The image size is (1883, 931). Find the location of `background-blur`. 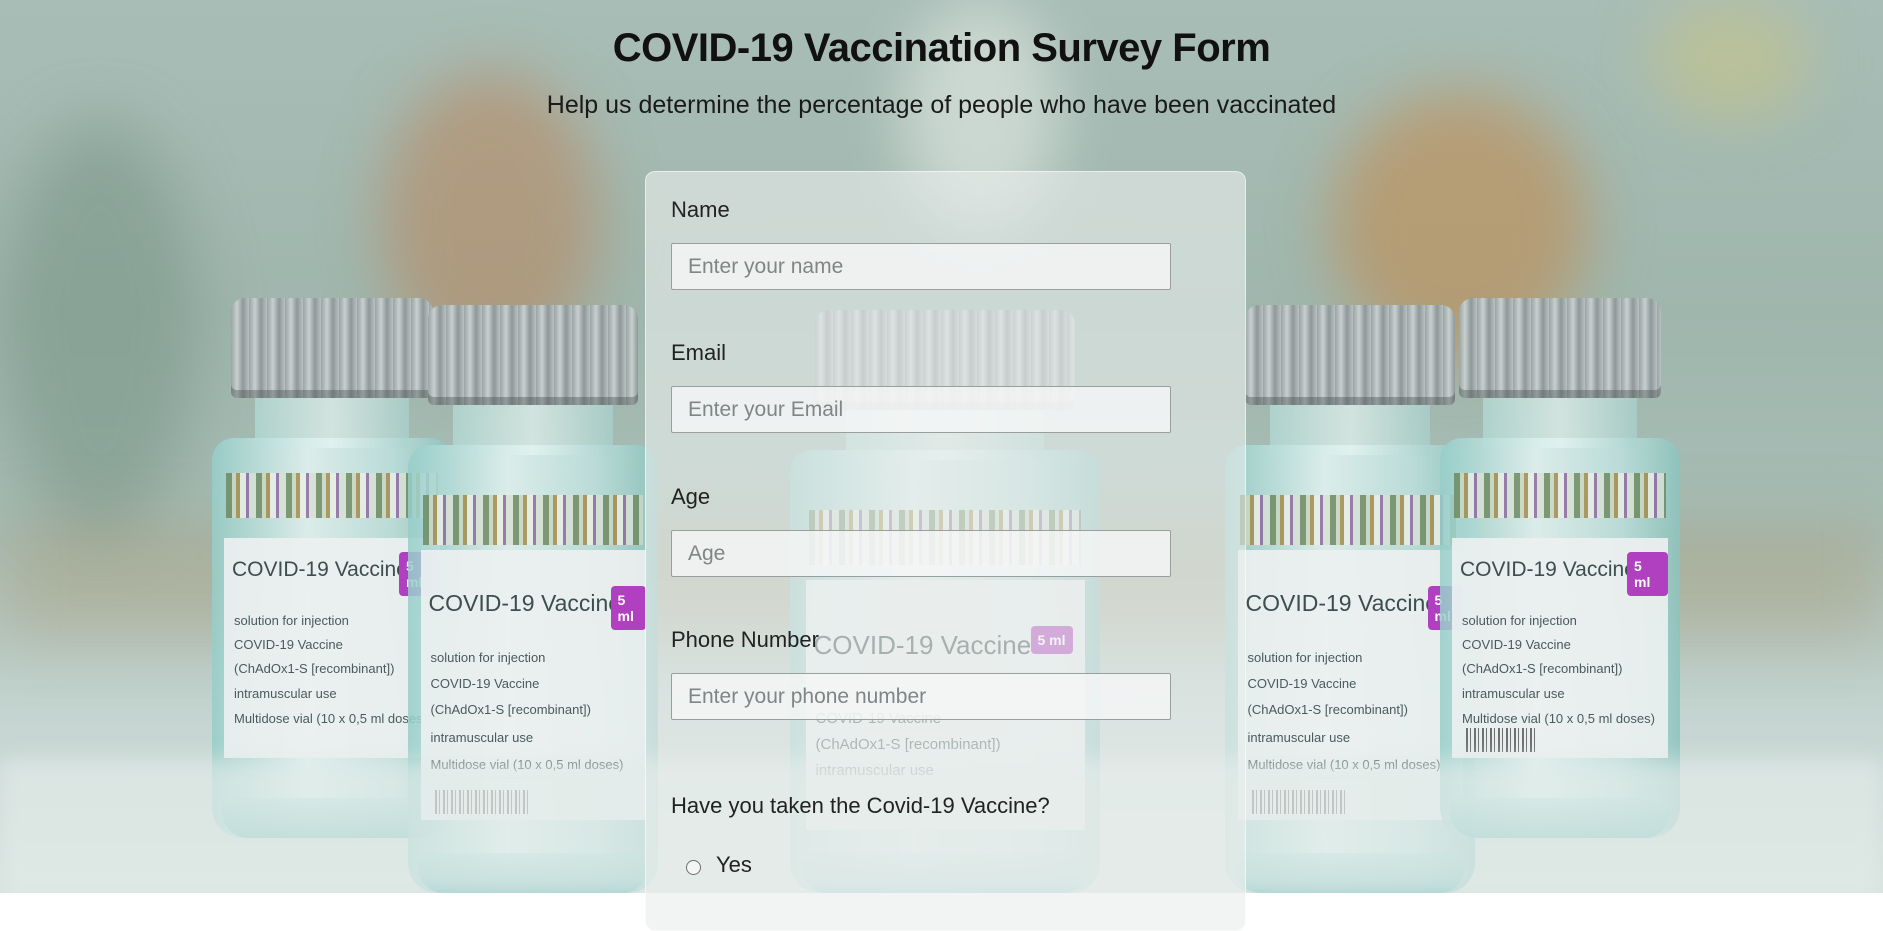

background-blur is located at coordinates (100, 330).